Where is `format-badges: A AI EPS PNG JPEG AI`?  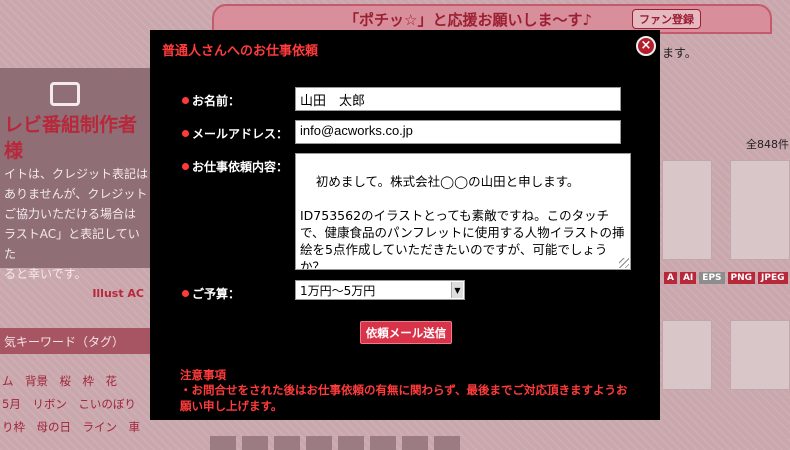 format-badges: A AI EPS PNG JPEG AI is located at coordinates (727, 278).